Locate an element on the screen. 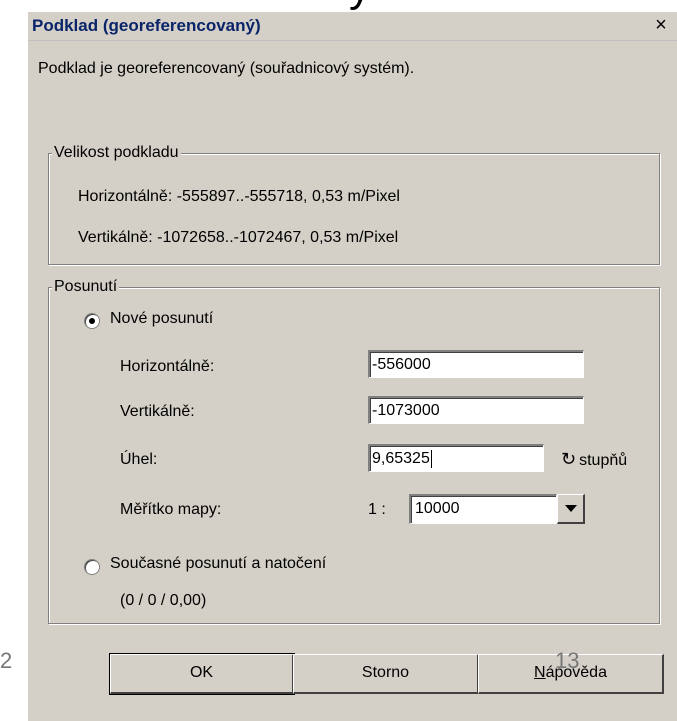 This screenshot has width=677, height=721. rotate-icon: ↻ is located at coordinates (569, 459).